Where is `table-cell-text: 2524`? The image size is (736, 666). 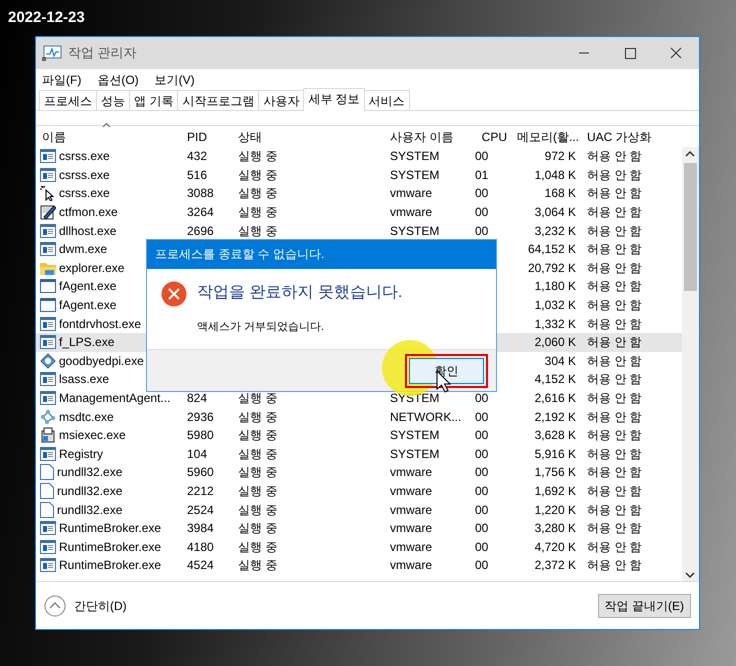 table-cell-text: 2524 is located at coordinates (200, 510).